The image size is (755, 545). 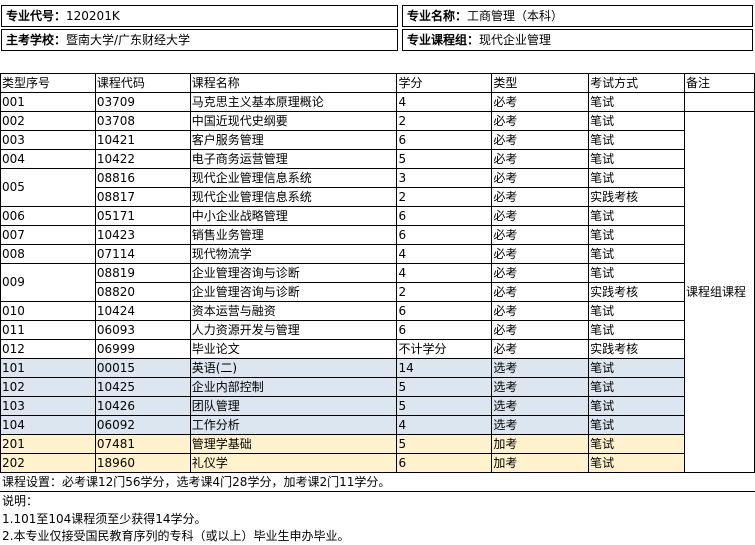 What do you see at coordinates (636, 197) in the screenshot?
I see `course-exam-cell: 实践考核` at bounding box center [636, 197].